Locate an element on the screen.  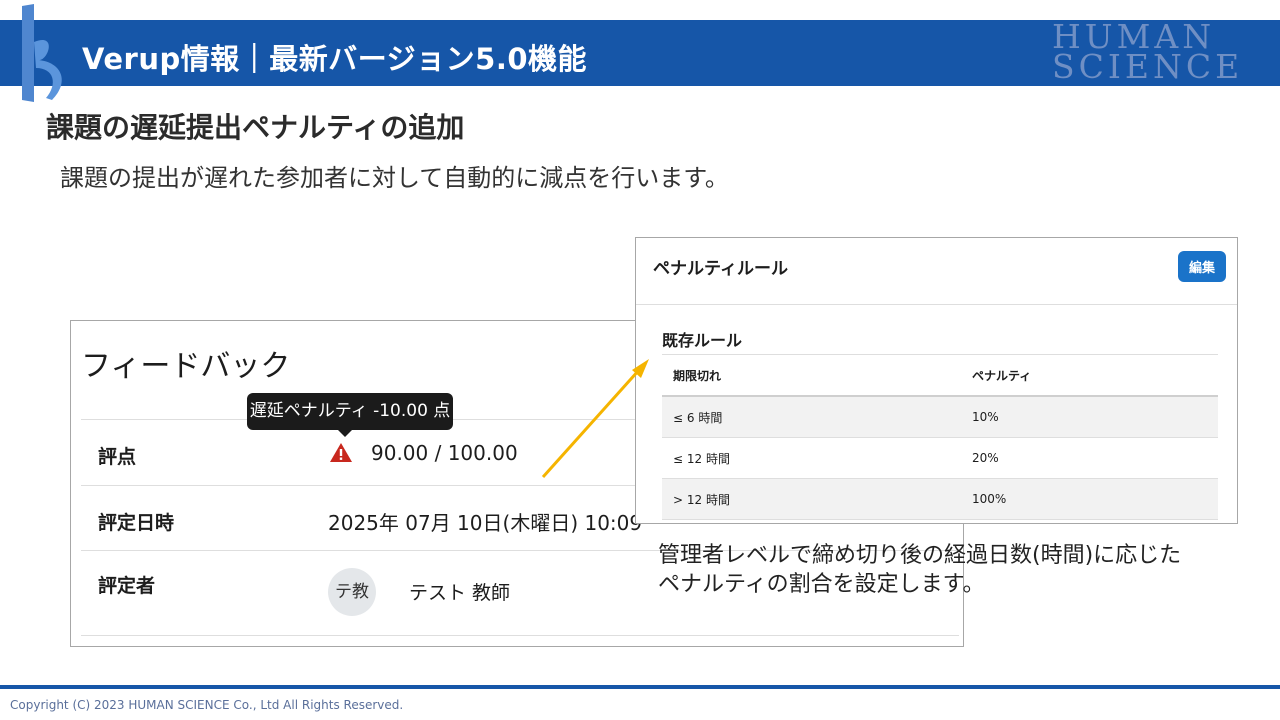
grade-label: 評点 is located at coordinates (117, 457).